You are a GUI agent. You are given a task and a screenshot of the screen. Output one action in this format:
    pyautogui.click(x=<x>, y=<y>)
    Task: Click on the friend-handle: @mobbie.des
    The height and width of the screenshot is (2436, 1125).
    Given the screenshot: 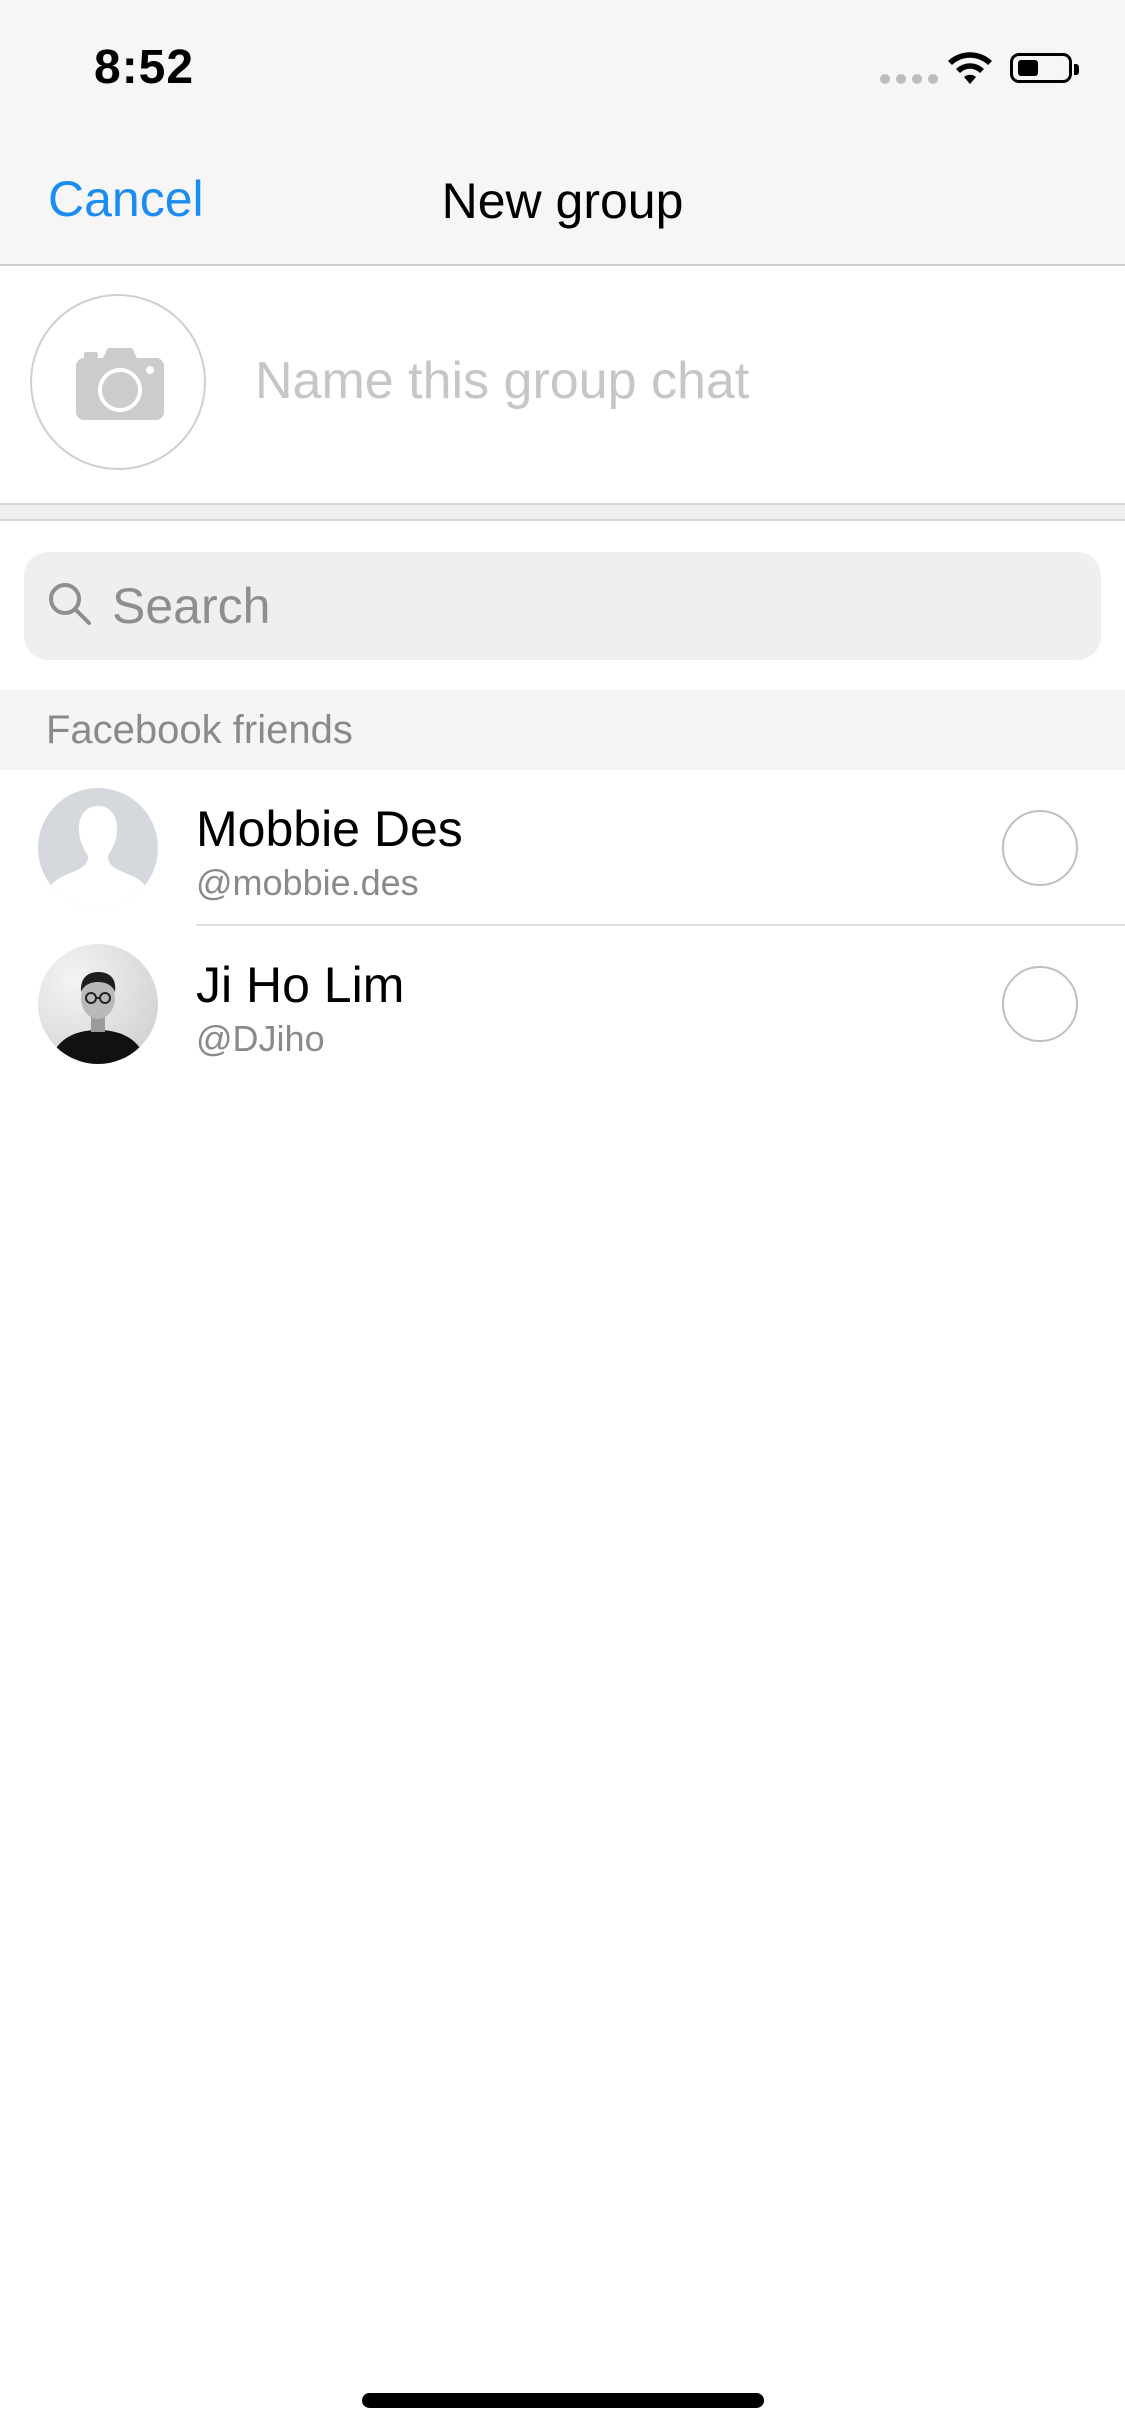 What is the action you would take?
    pyautogui.click(x=307, y=882)
    